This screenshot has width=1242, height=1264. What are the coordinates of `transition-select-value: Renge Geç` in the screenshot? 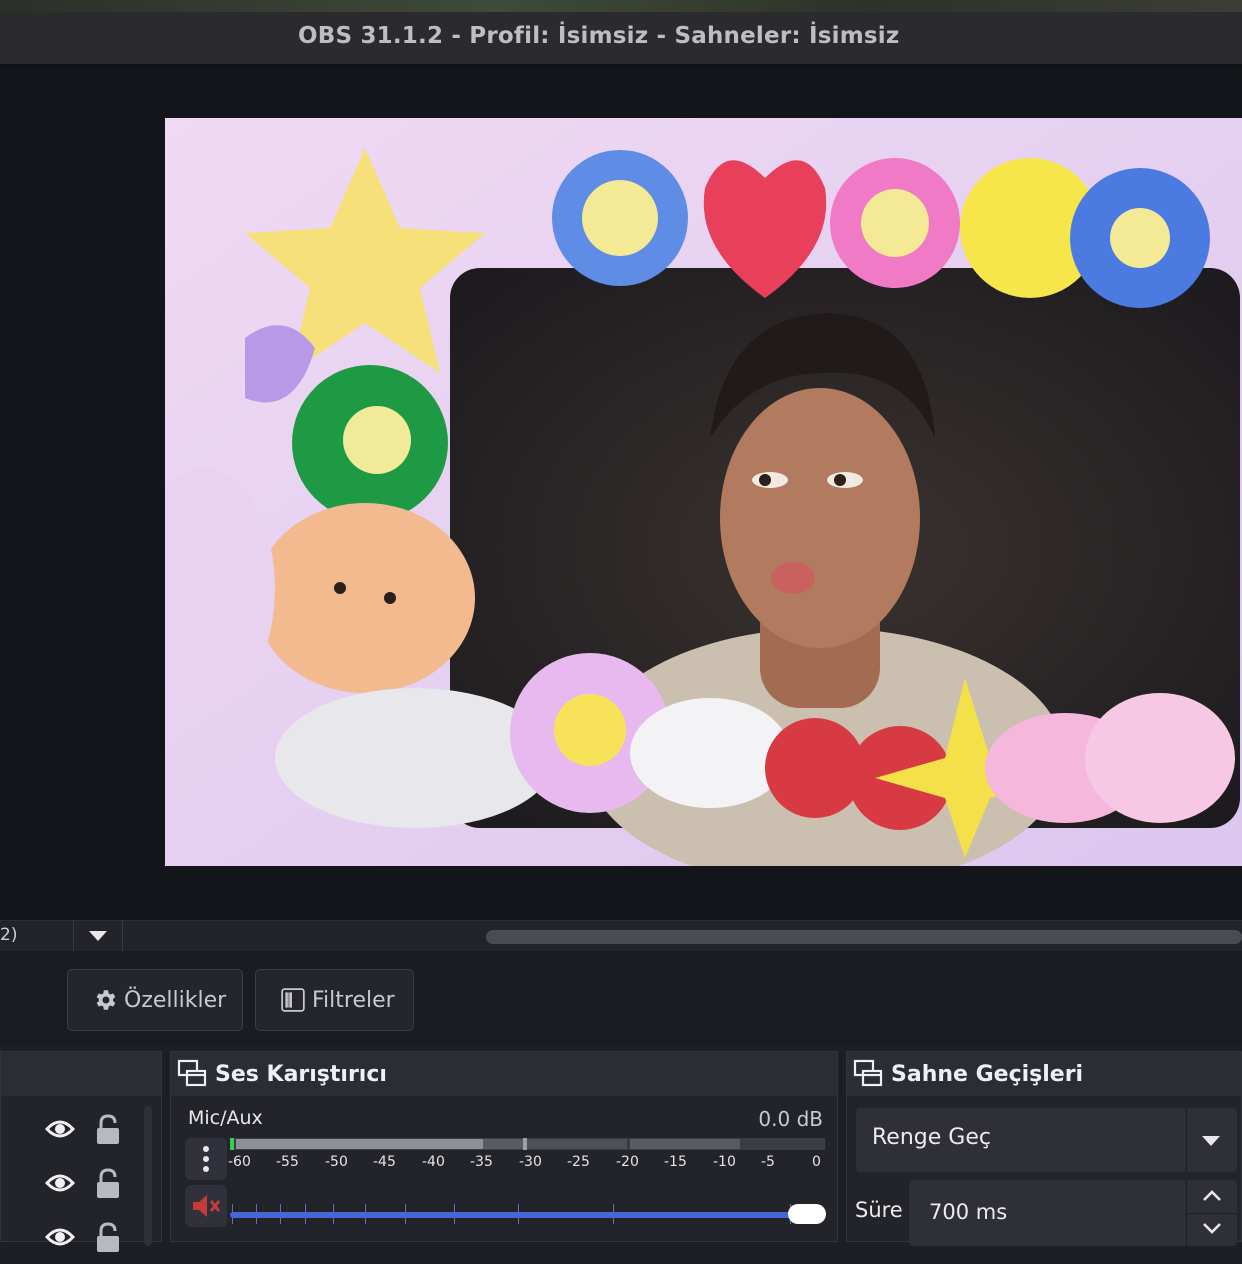 It's located at (931, 1137).